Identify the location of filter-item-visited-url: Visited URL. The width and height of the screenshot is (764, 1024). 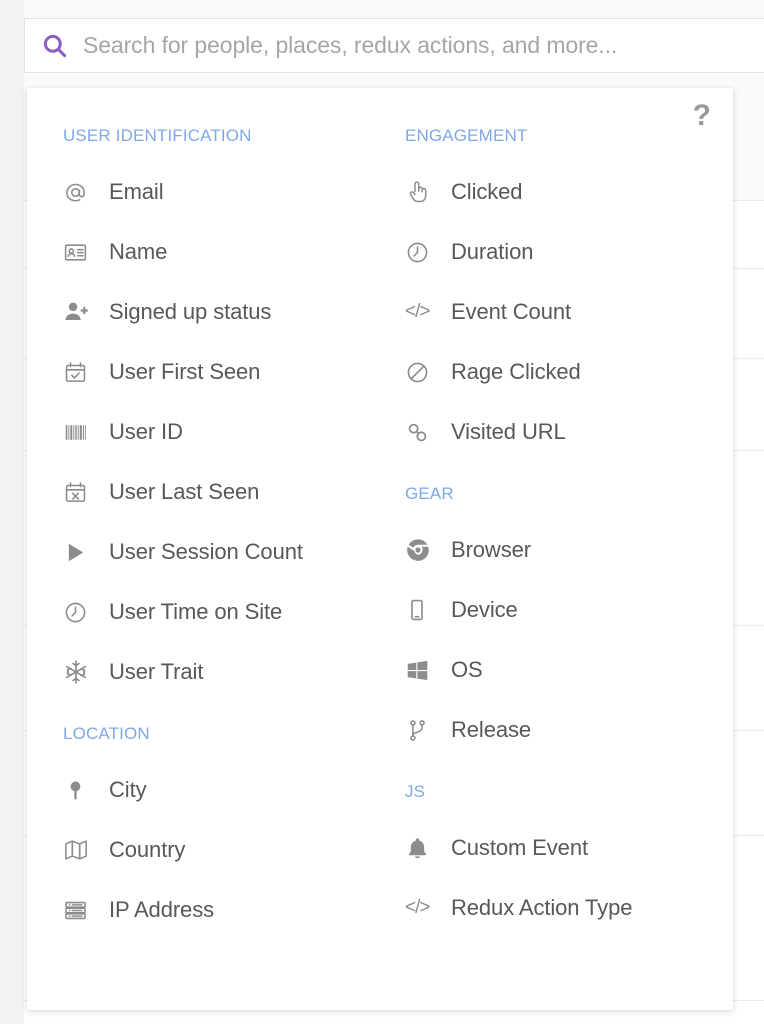
(569, 432).